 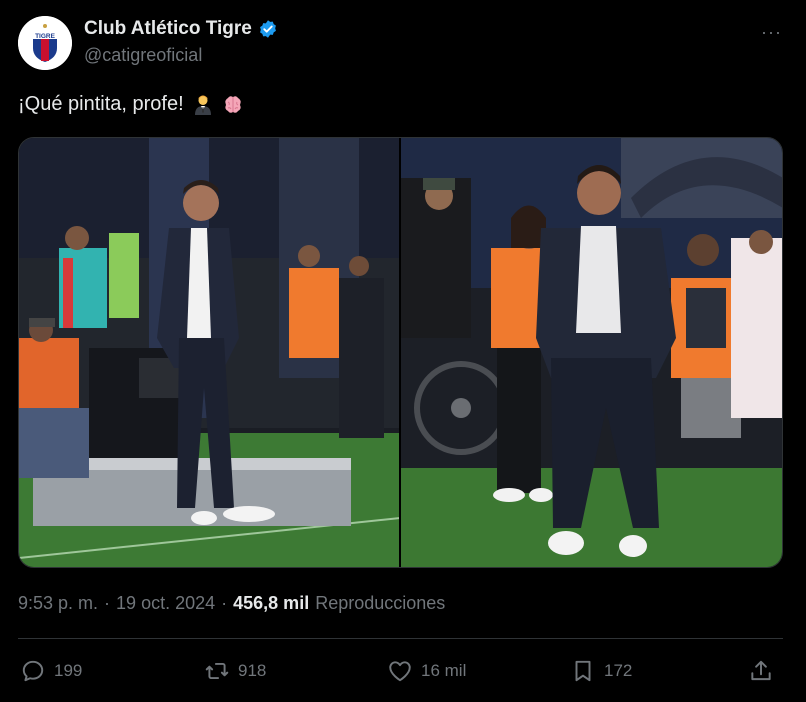 I want to click on reply-count: 199, so click(x=68, y=670).